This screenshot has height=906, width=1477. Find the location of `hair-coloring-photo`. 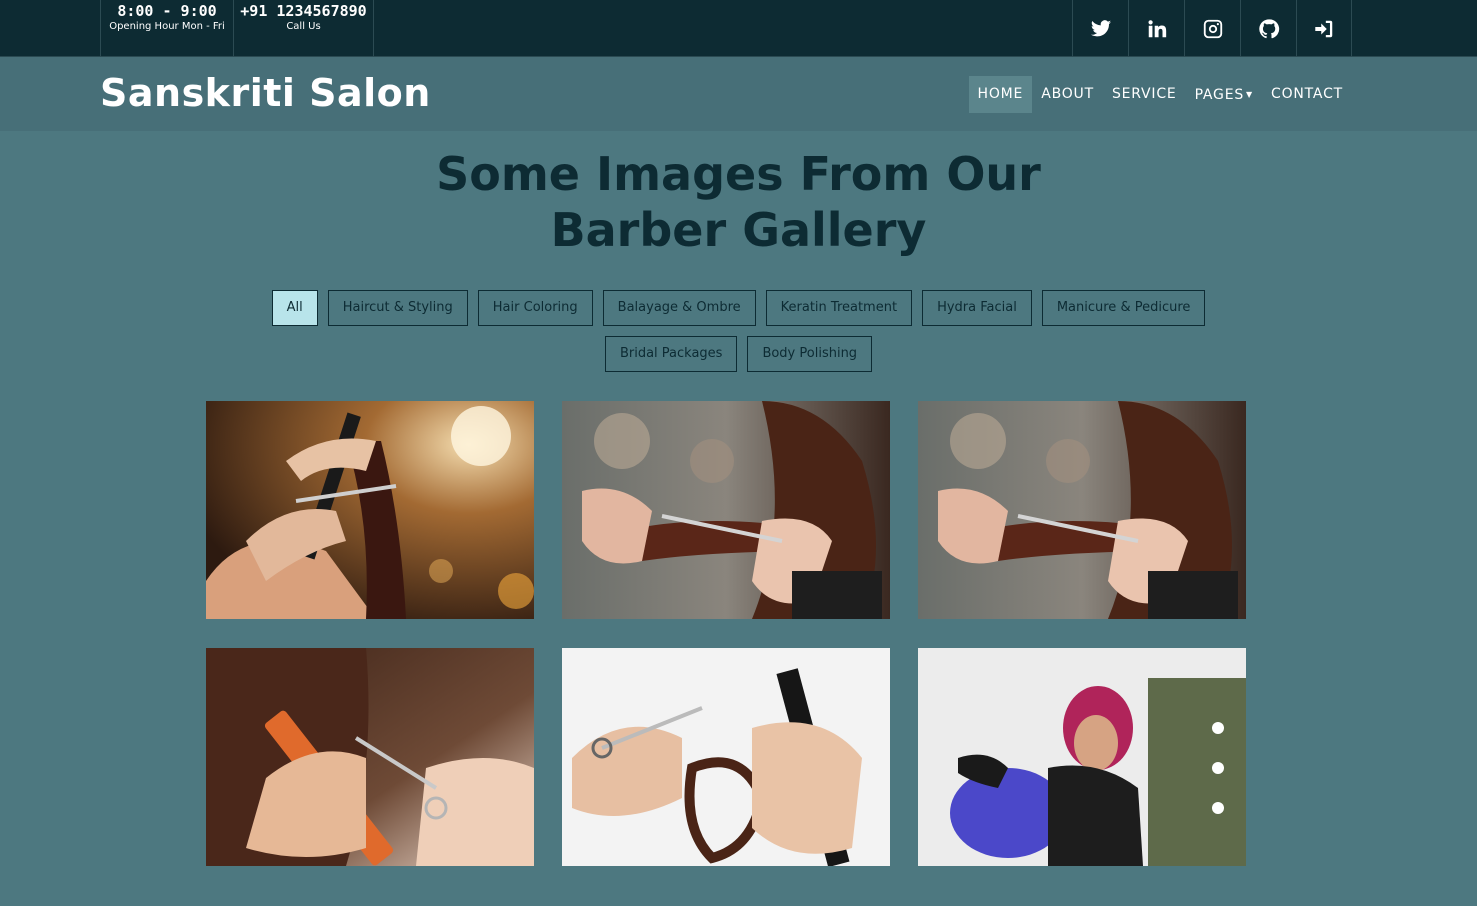

hair-coloring-photo is located at coordinates (1082, 757).